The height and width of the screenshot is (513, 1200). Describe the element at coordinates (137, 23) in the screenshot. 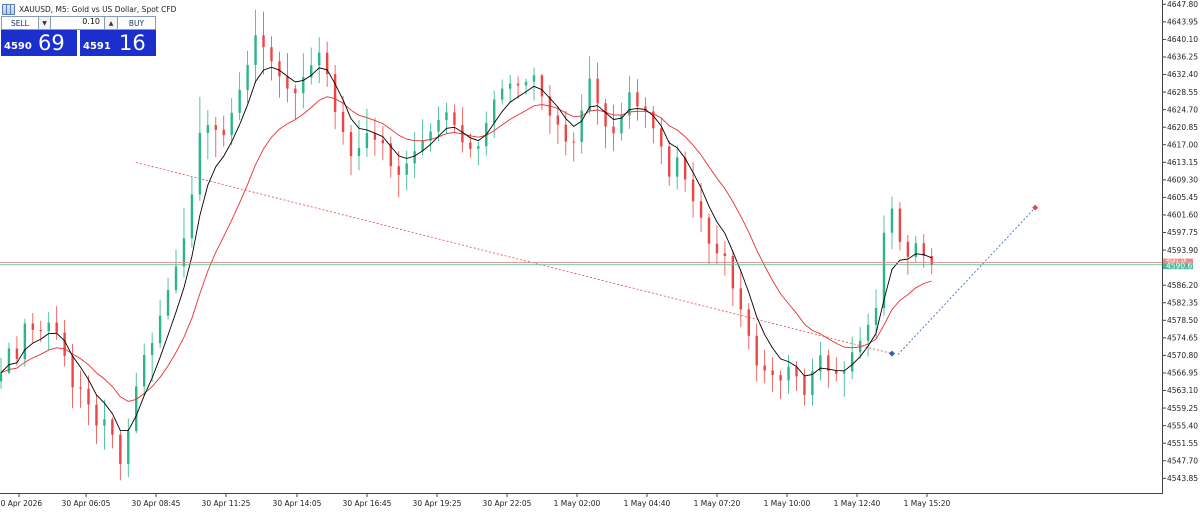

I see `buy-button: BUY` at that location.